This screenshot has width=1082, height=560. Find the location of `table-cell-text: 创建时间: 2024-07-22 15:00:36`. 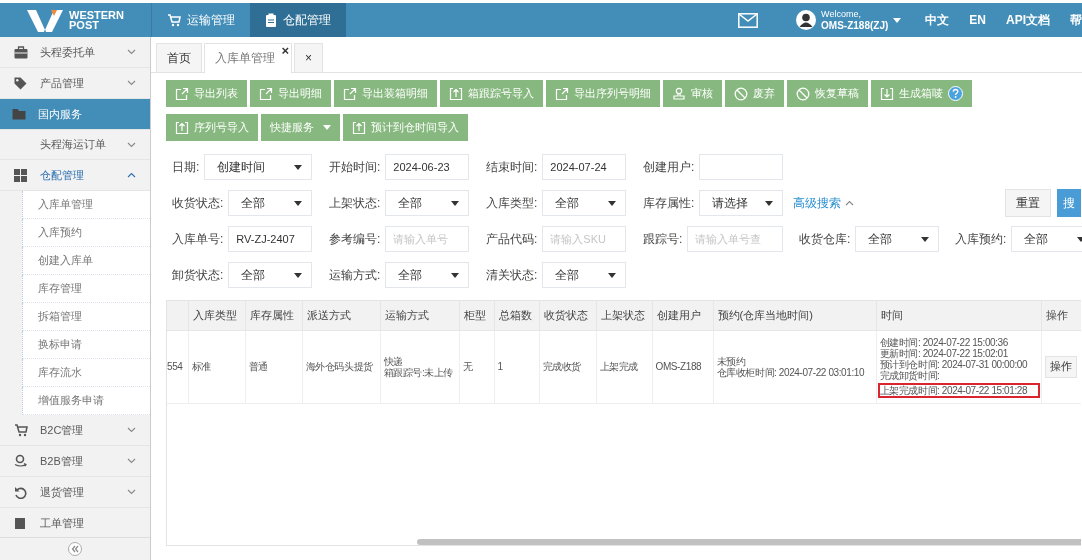

table-cell-text: 创建时间: 2024-07-22 15:00:36 is located at coordinates (944, 342).